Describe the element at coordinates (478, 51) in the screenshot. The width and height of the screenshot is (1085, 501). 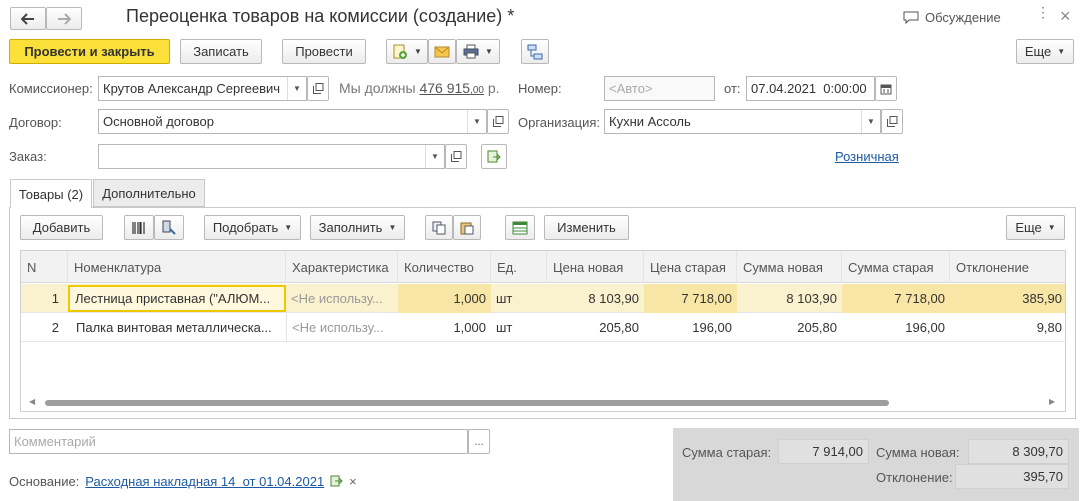
I see `print-button: ▼` at that location.